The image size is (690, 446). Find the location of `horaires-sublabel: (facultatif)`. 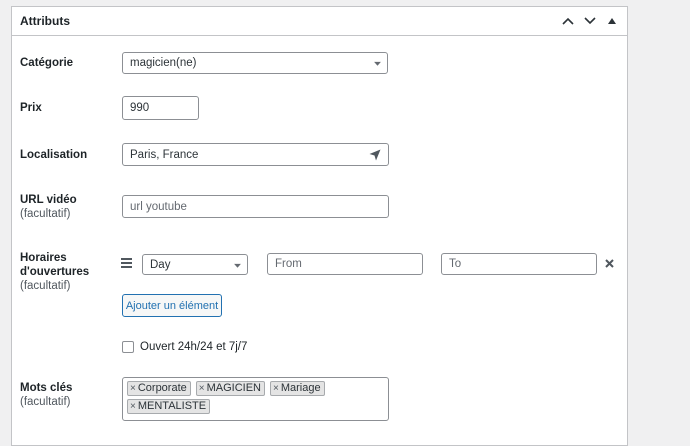

horaires-sublabel: (facultatif) is located at coordinates (45, 286).